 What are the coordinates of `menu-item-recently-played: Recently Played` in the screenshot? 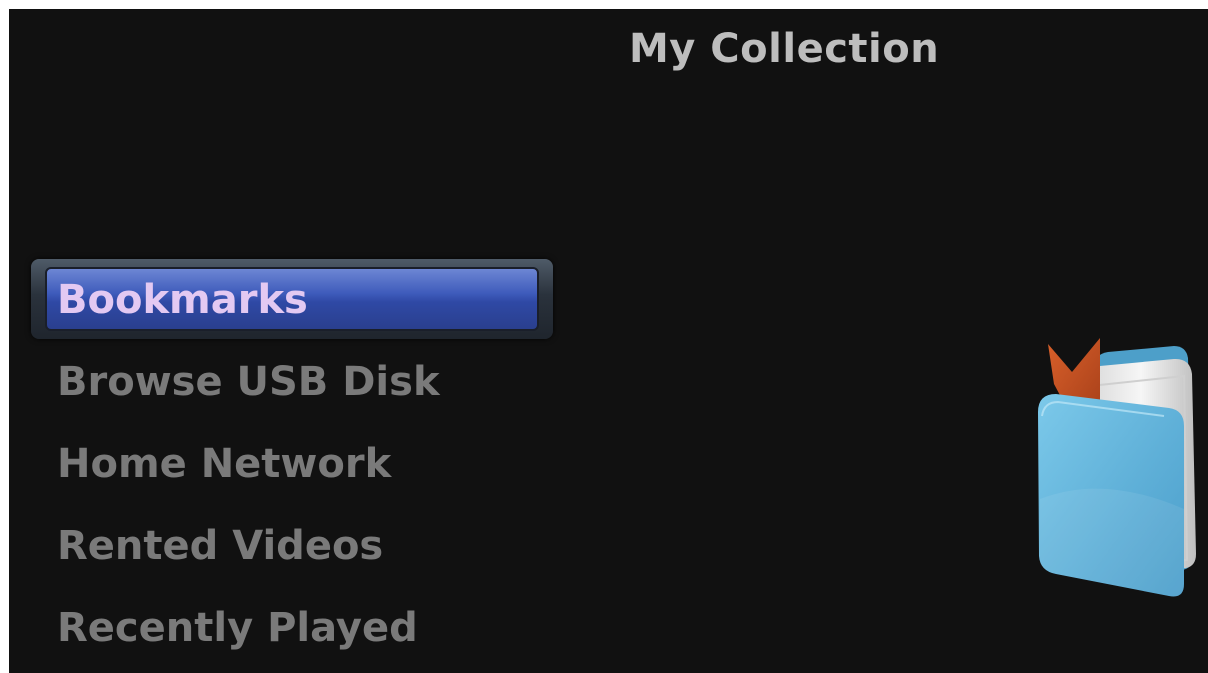 It's located at (292, 628).